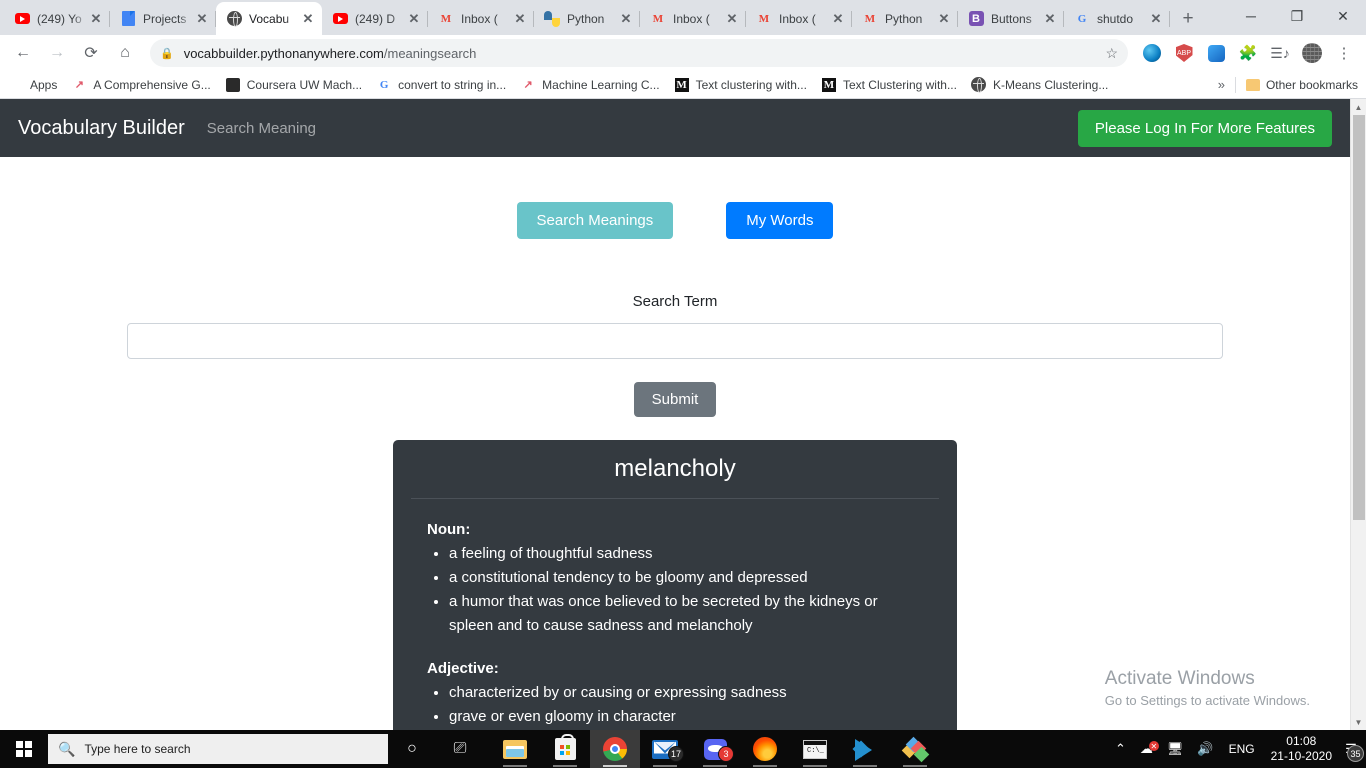  Describe the element at coordinates (1082, 18) in the screenshot. I see `google-icon: G` at that location.